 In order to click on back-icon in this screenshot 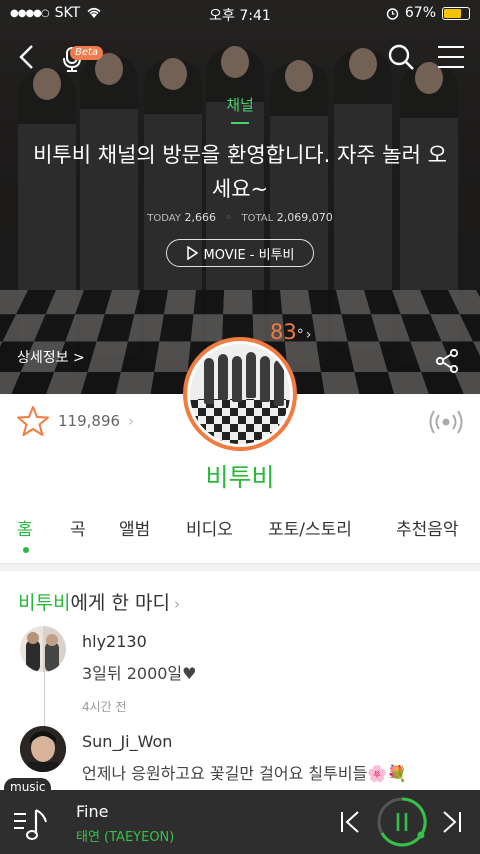, I will do `click(27, 57)`.